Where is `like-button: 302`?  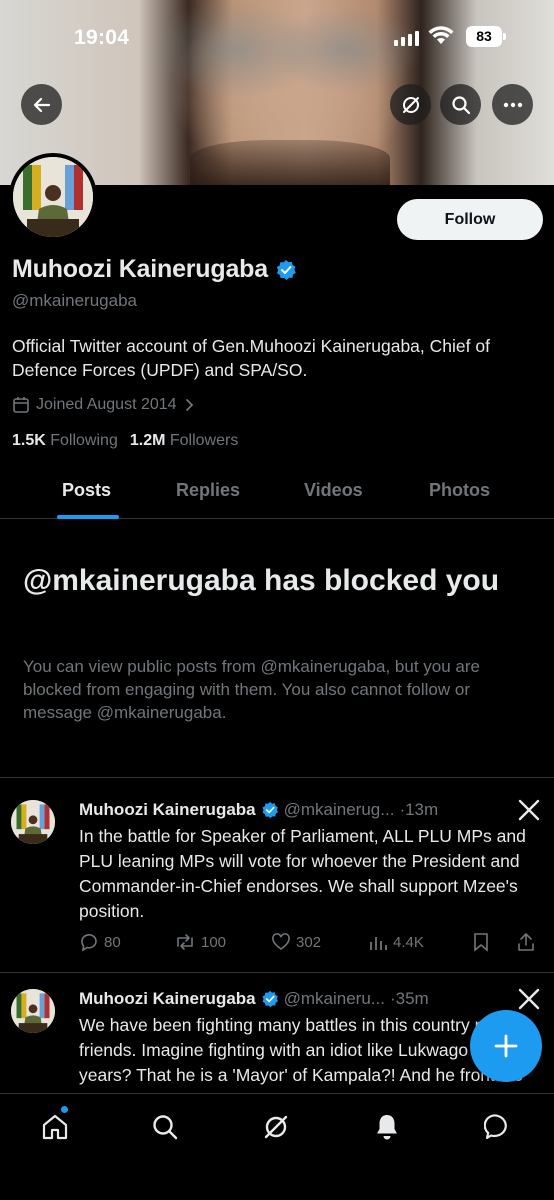
like-button: 302 is located at coordinates (319, 942).